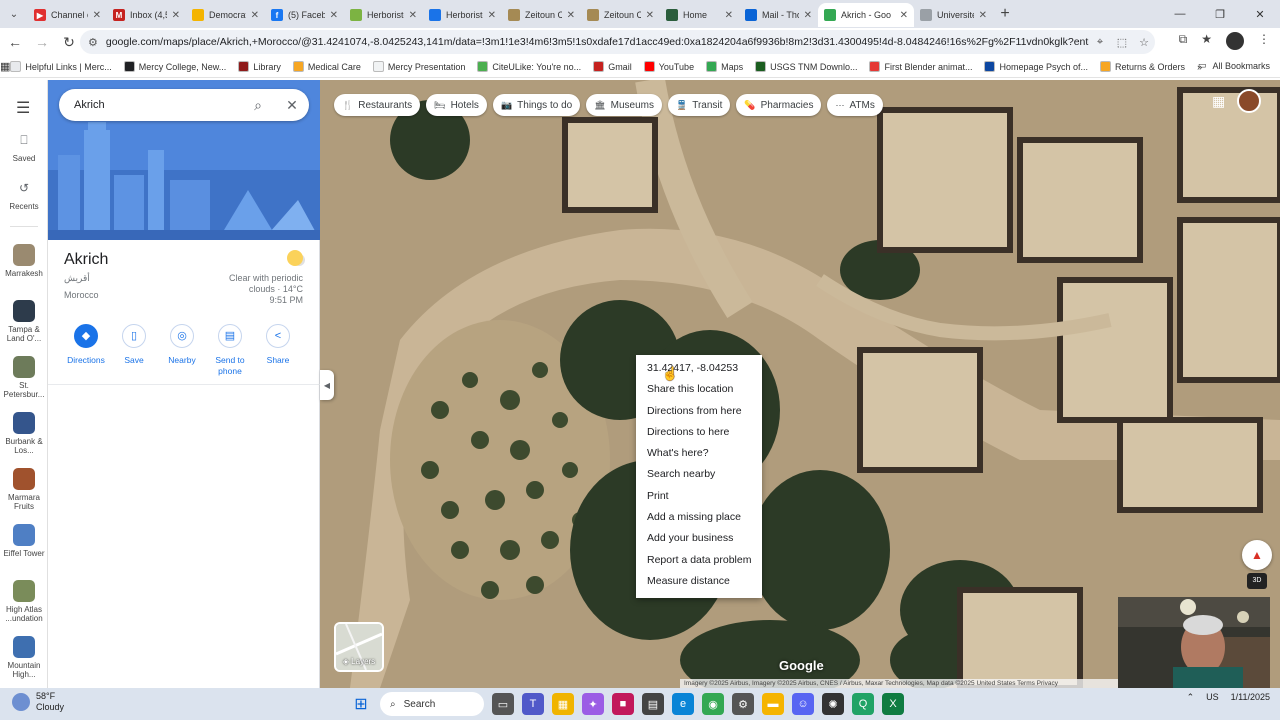 The height and width of the screenshot is (720, 1280). I want to click on chrome-icon: ◉, so click(713, 704).